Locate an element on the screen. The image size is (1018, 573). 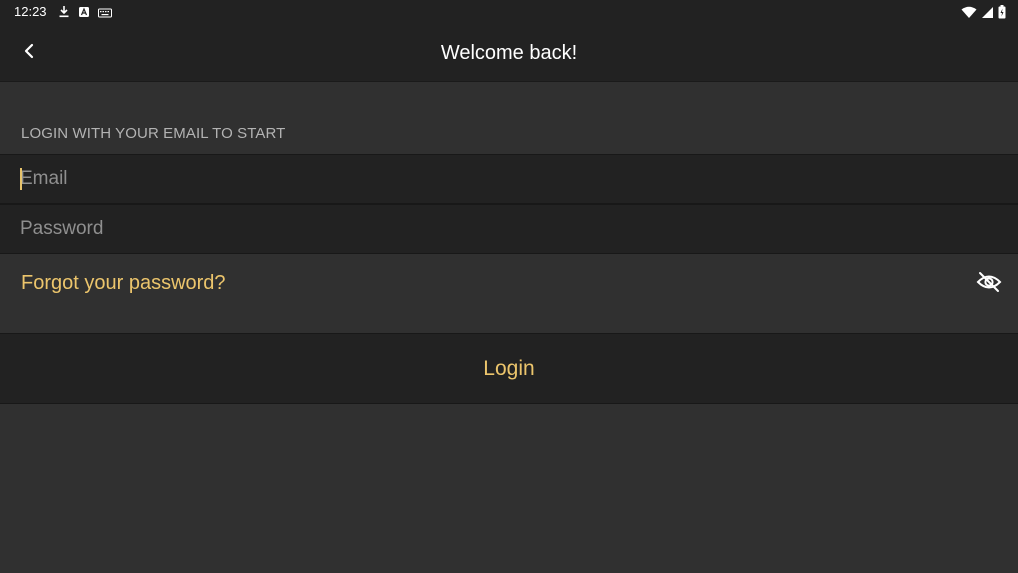
status-icons-left is located at coordinates (85, 14).